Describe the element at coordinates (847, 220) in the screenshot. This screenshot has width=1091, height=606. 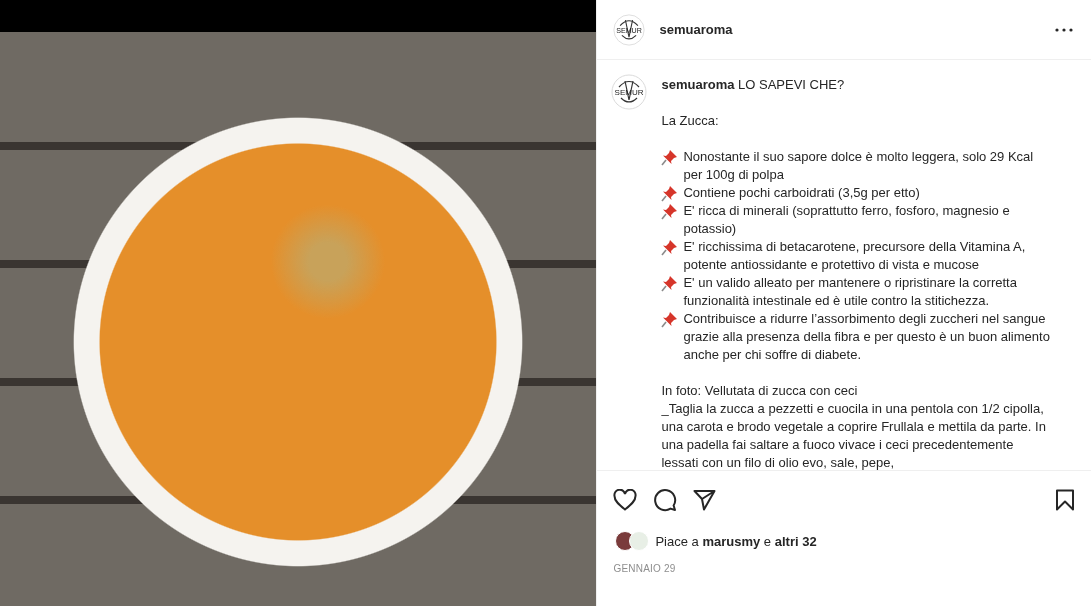
I see `bullet-text: E' ricca di minerali (soprattutto ferro, fosforo, magnesio e potassio)` at that location.